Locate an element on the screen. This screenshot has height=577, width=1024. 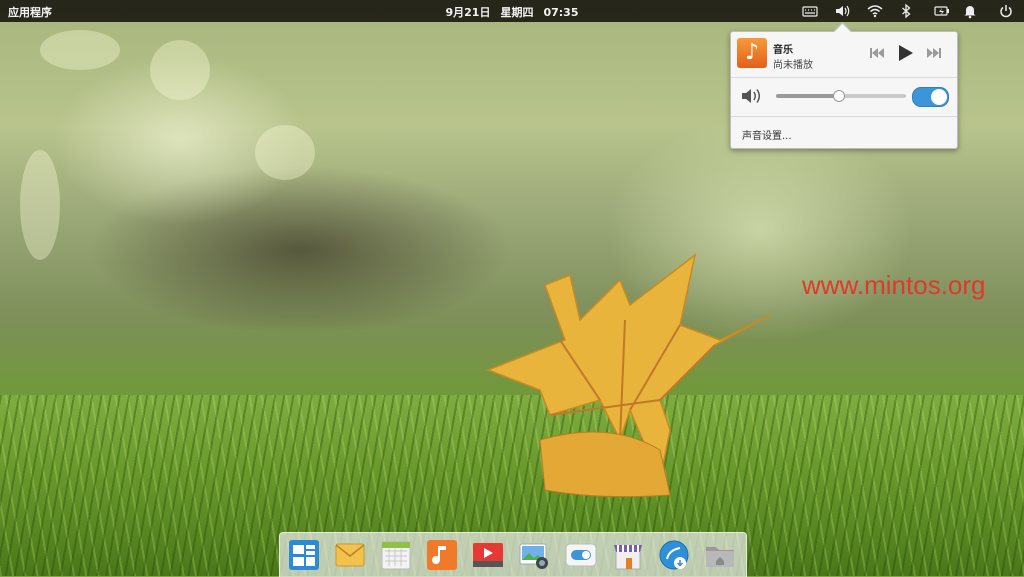
downloader-icon is located at coordinates (674, 555).